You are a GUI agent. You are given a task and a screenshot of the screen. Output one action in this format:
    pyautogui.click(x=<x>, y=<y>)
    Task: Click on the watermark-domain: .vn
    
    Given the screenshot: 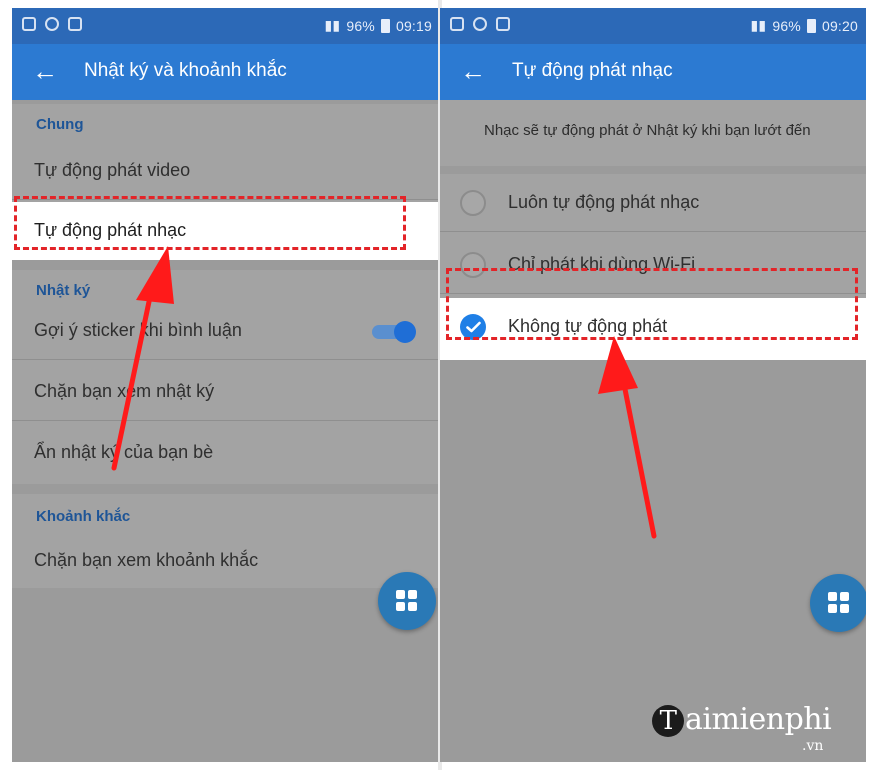 What is the action you would take?
    pyautogui.click(x=813, y=746)
    